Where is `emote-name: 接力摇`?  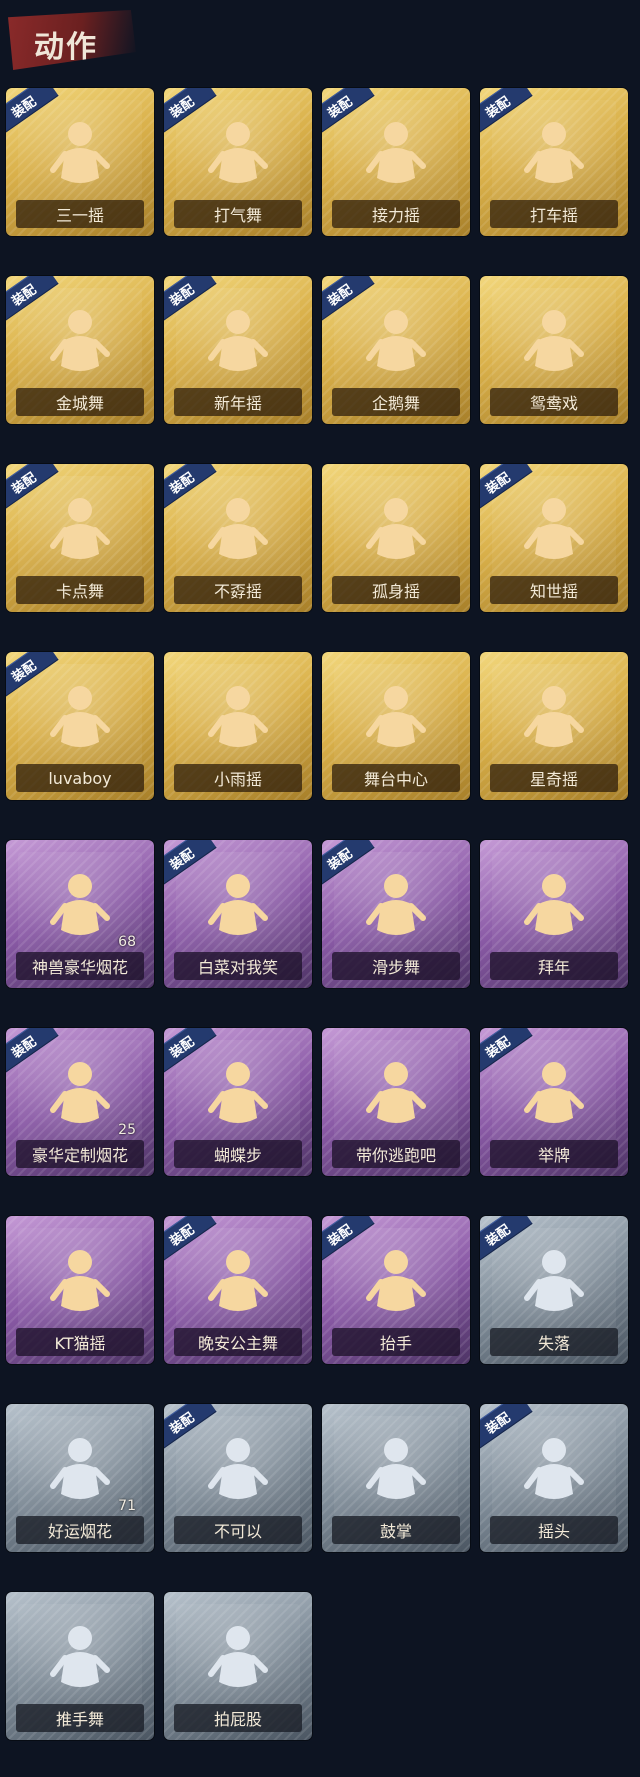 emote-name: 接力摇 is located at coordinates (396, 214).